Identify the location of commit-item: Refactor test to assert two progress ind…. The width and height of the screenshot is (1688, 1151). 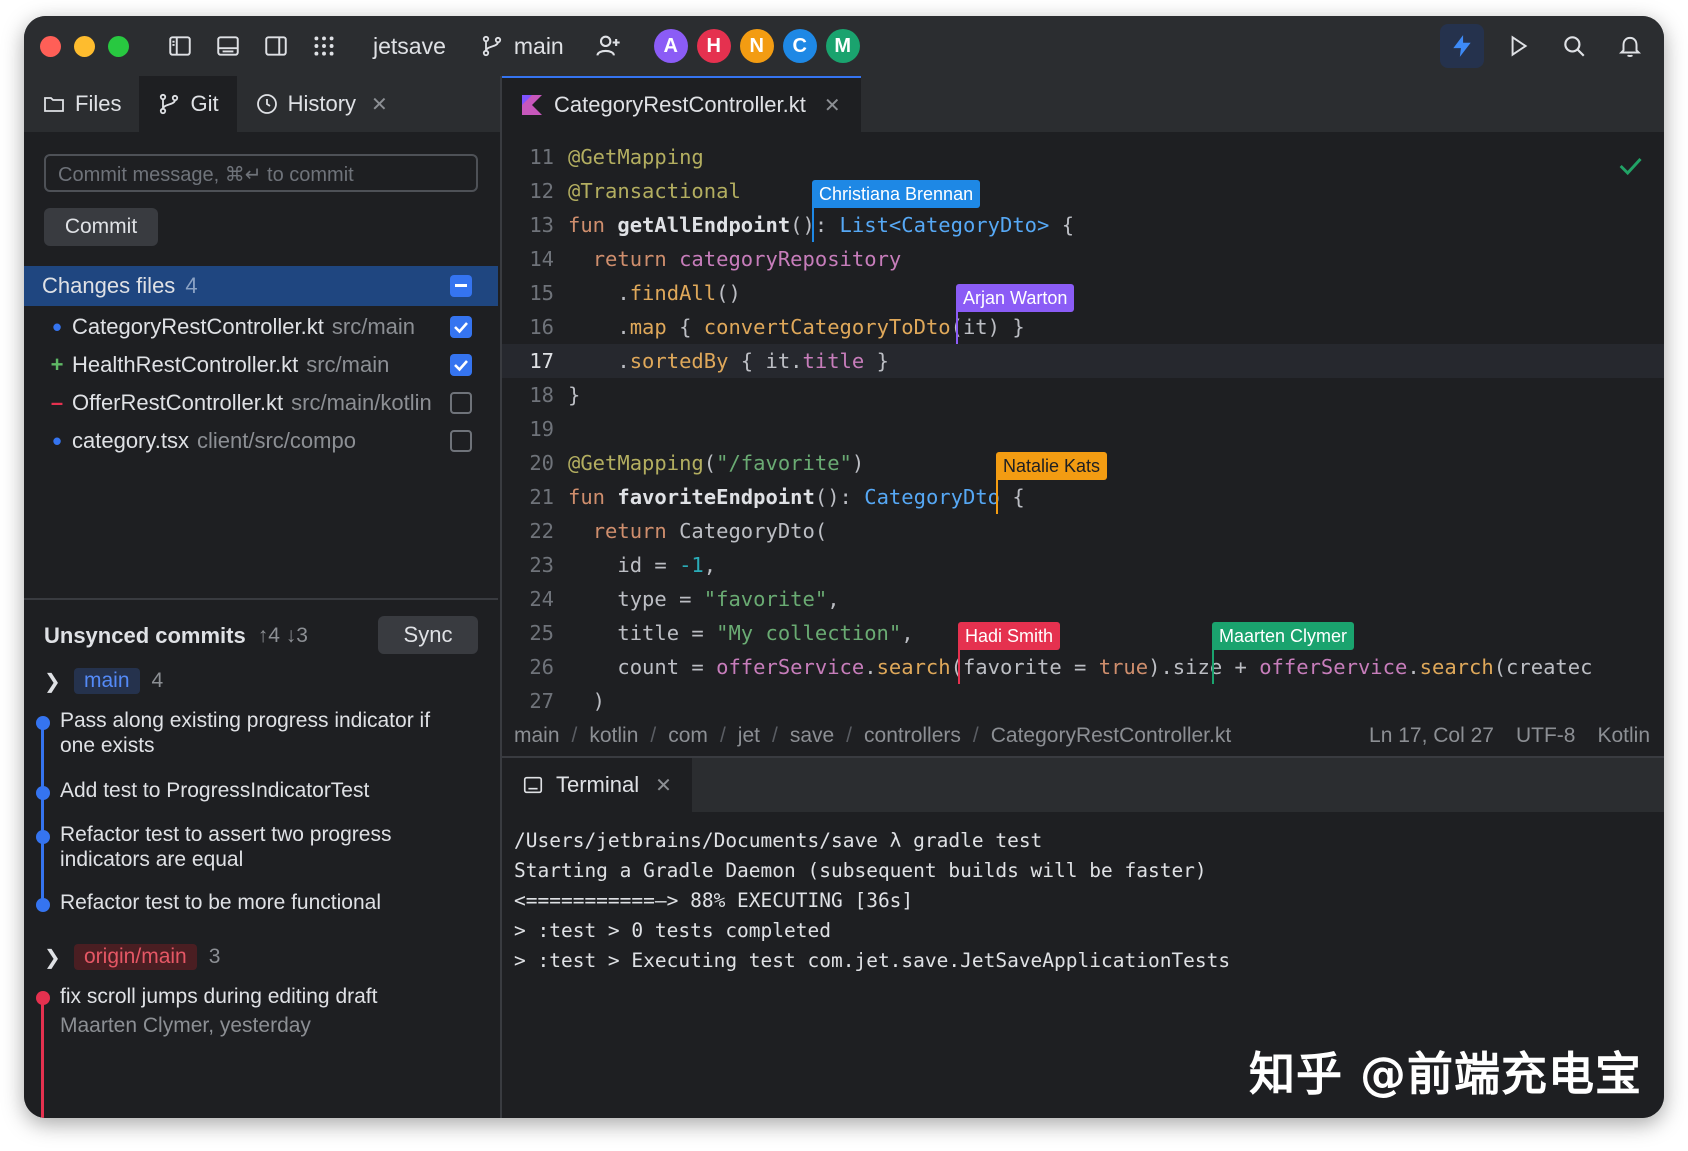
(260, 847).